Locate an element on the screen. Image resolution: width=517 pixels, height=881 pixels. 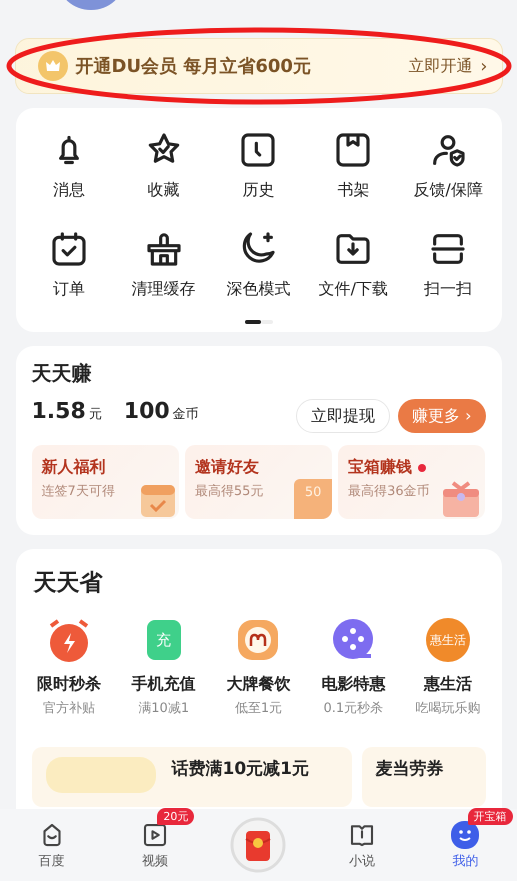
membership-banner: 开通DU会员 每月立省600元 立即开通 › is located at coordinates (258, 66).